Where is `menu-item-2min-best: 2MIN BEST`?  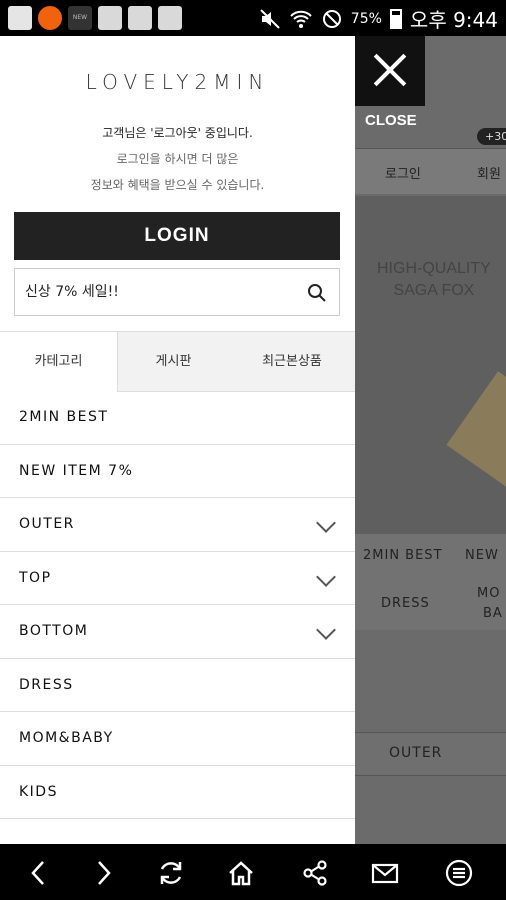 menu-item-2min-best: 2MIN BEST is located at coordinates (177, 418).